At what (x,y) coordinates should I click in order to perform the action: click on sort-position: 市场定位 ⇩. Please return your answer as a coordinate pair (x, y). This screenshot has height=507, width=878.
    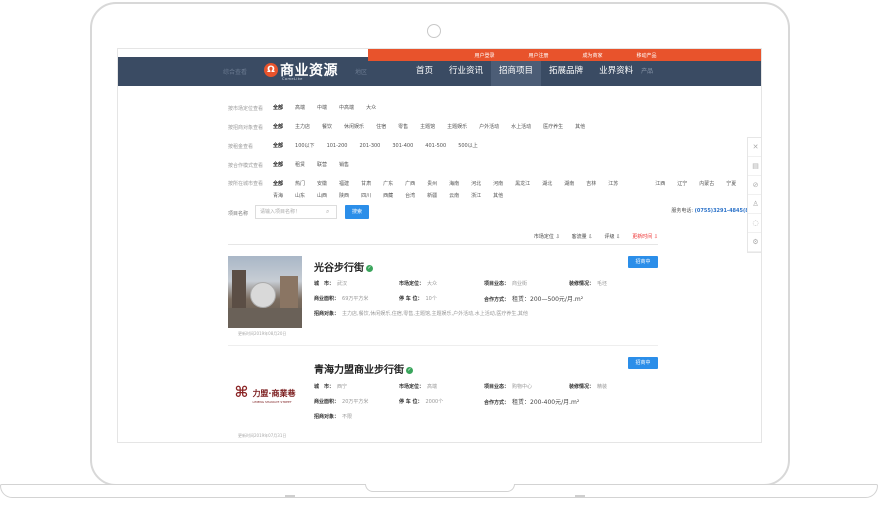
    Looking at the image, I should click on (547, 236).